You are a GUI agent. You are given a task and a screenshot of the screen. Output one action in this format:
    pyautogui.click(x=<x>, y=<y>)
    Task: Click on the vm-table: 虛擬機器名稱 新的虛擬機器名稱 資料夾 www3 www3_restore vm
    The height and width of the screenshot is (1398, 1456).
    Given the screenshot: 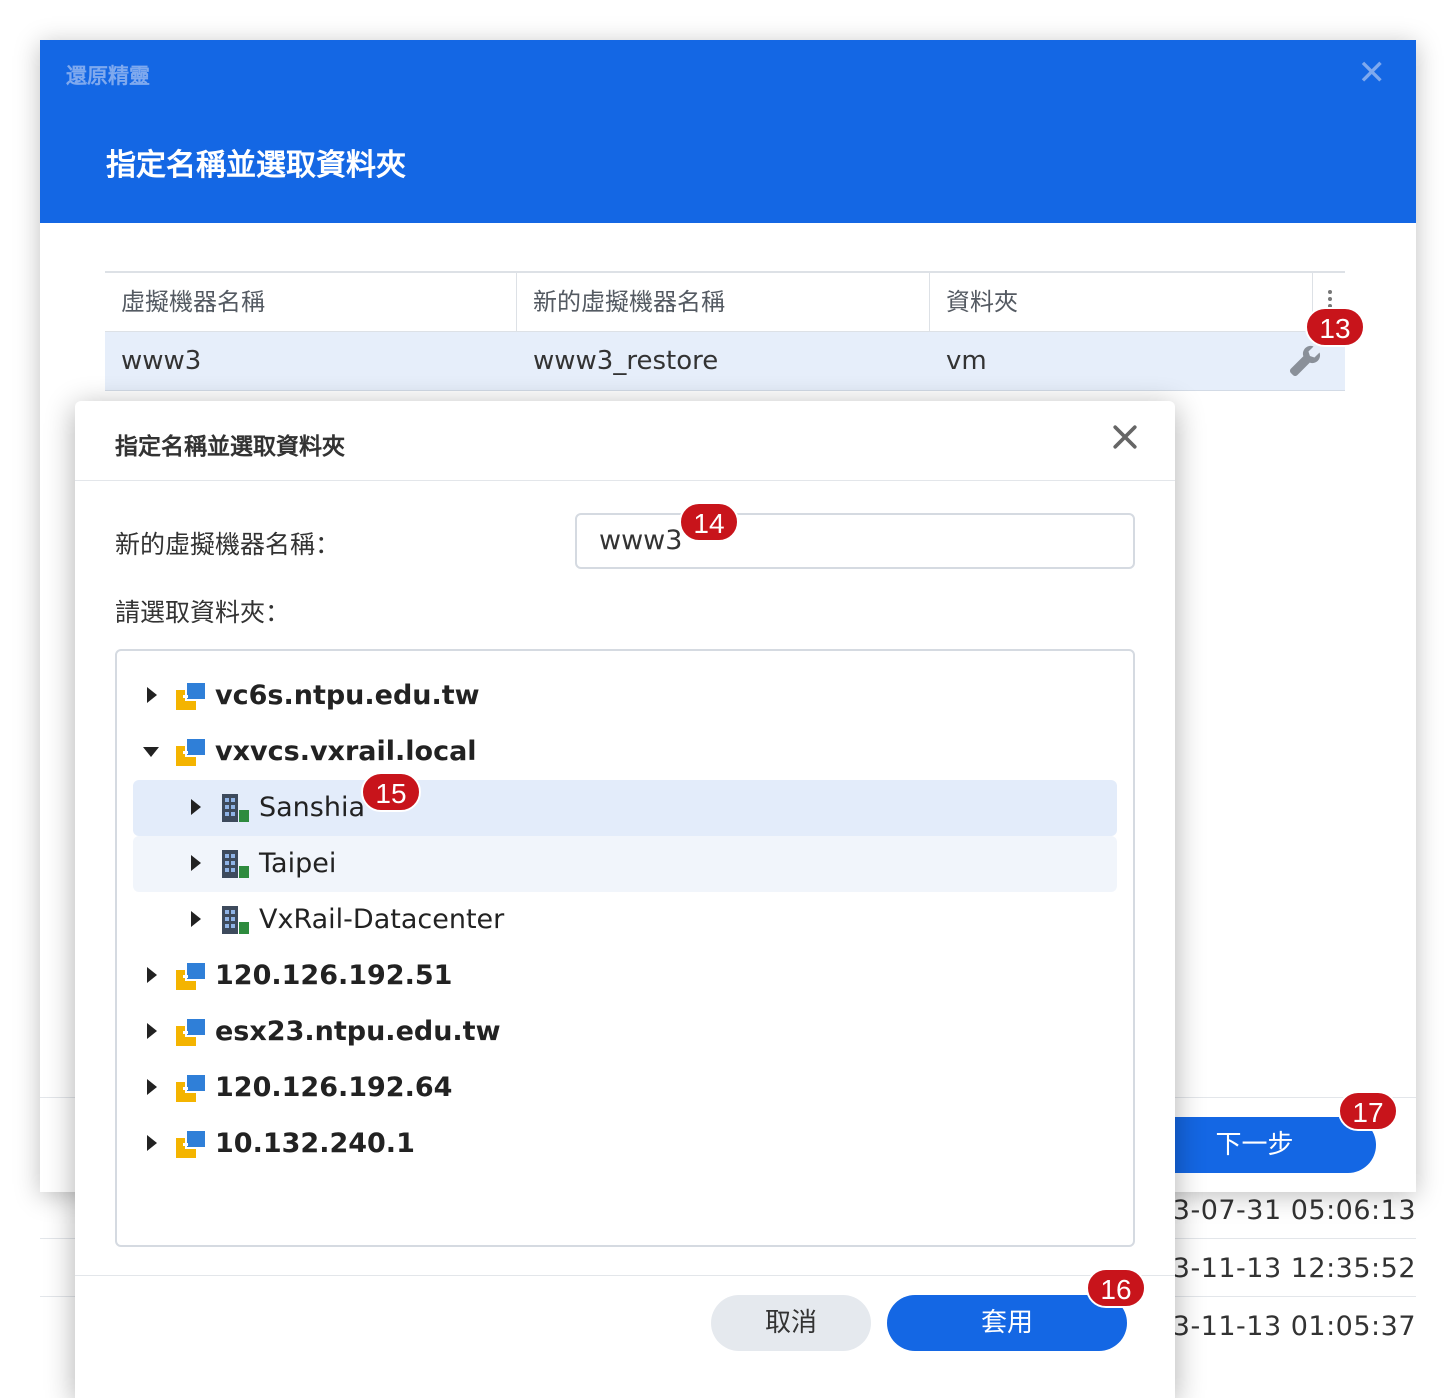 What is the action you would take?
    pyautogui.click(x=725, y=331)
    